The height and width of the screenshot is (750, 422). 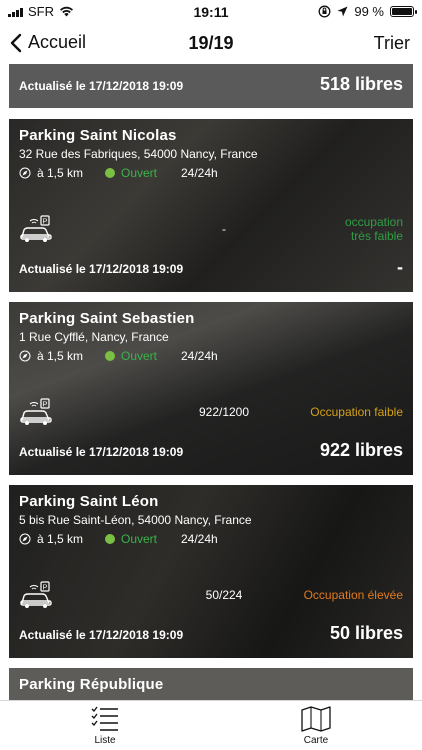 I want to click on occupancy-level-line1: occupation, so click(x=373, y=221).